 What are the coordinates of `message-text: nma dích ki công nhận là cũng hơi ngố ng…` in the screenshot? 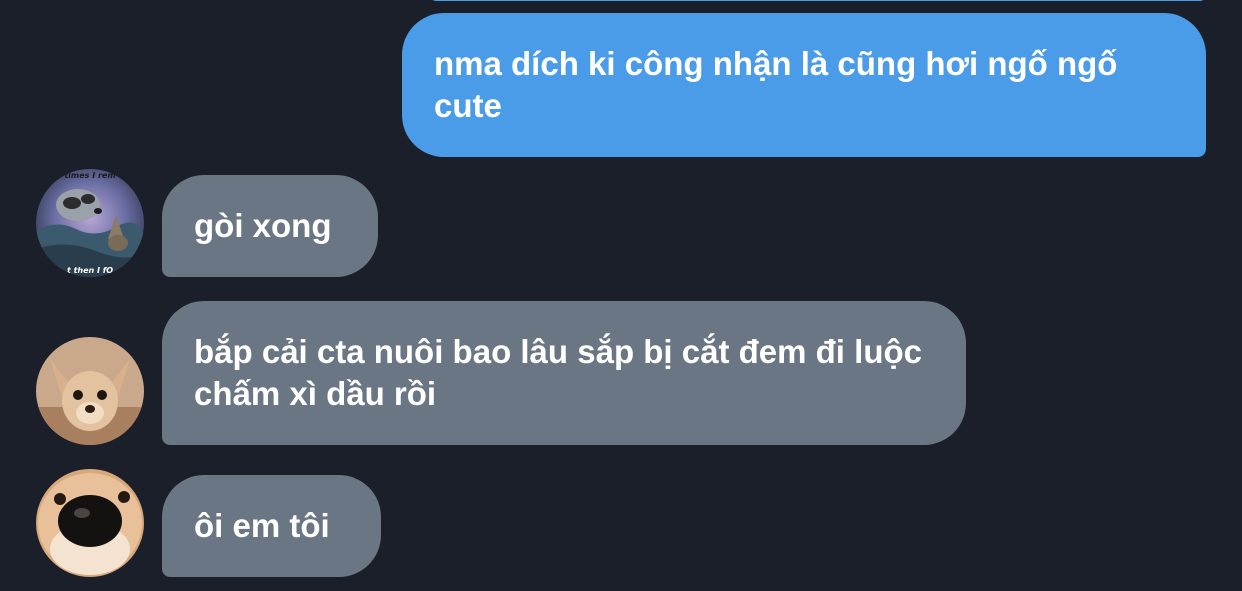 It's located at (776, 84).